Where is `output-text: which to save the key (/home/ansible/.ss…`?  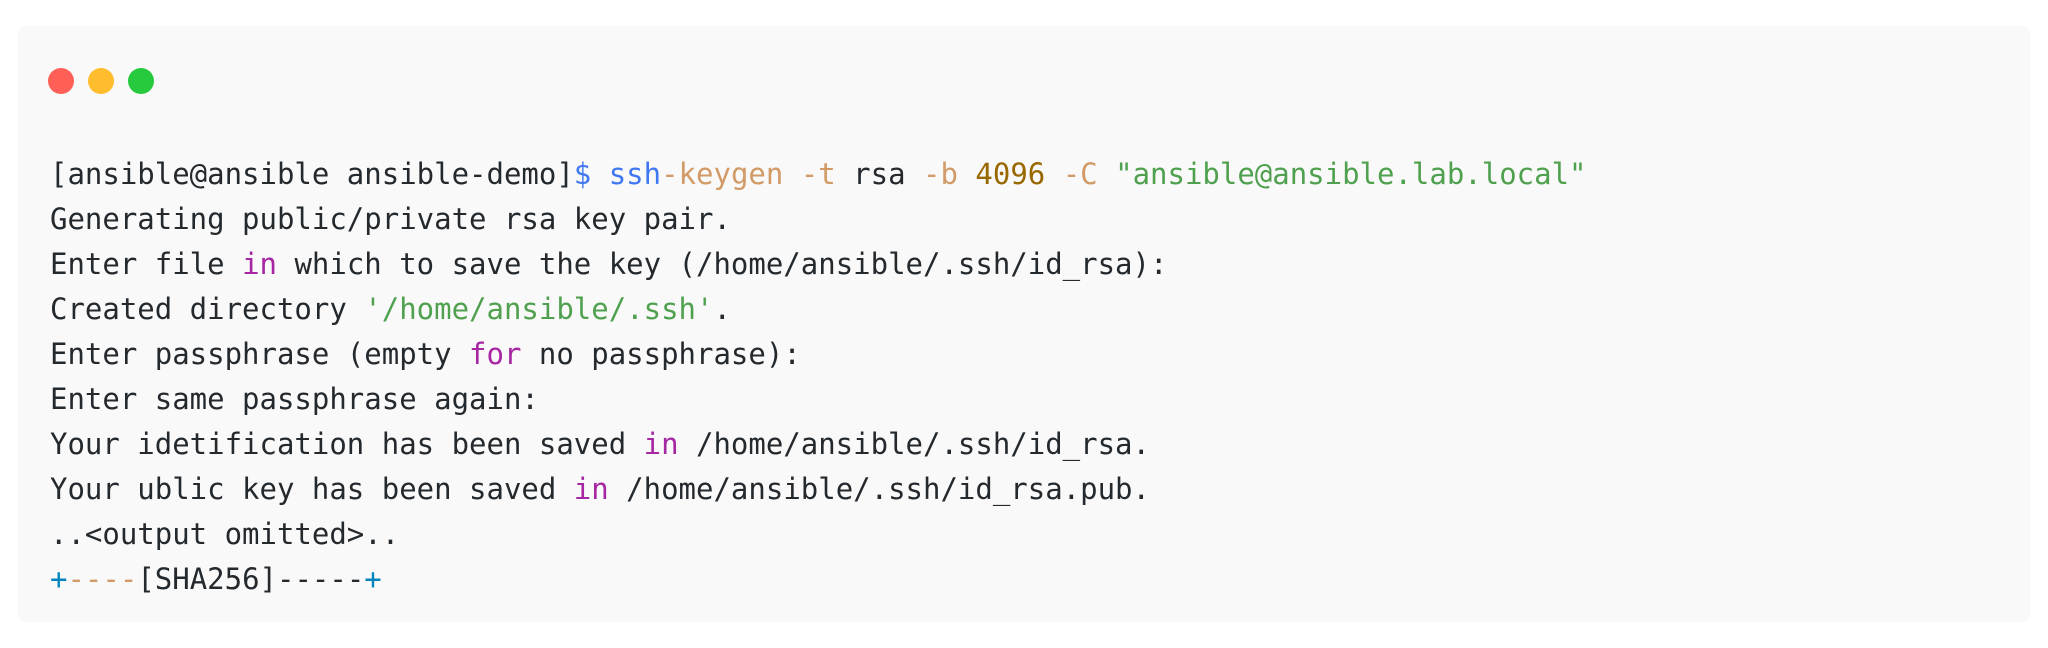 output-text: which to save the key (/home/ansible/.ss… is located at coordinates (722, 264).